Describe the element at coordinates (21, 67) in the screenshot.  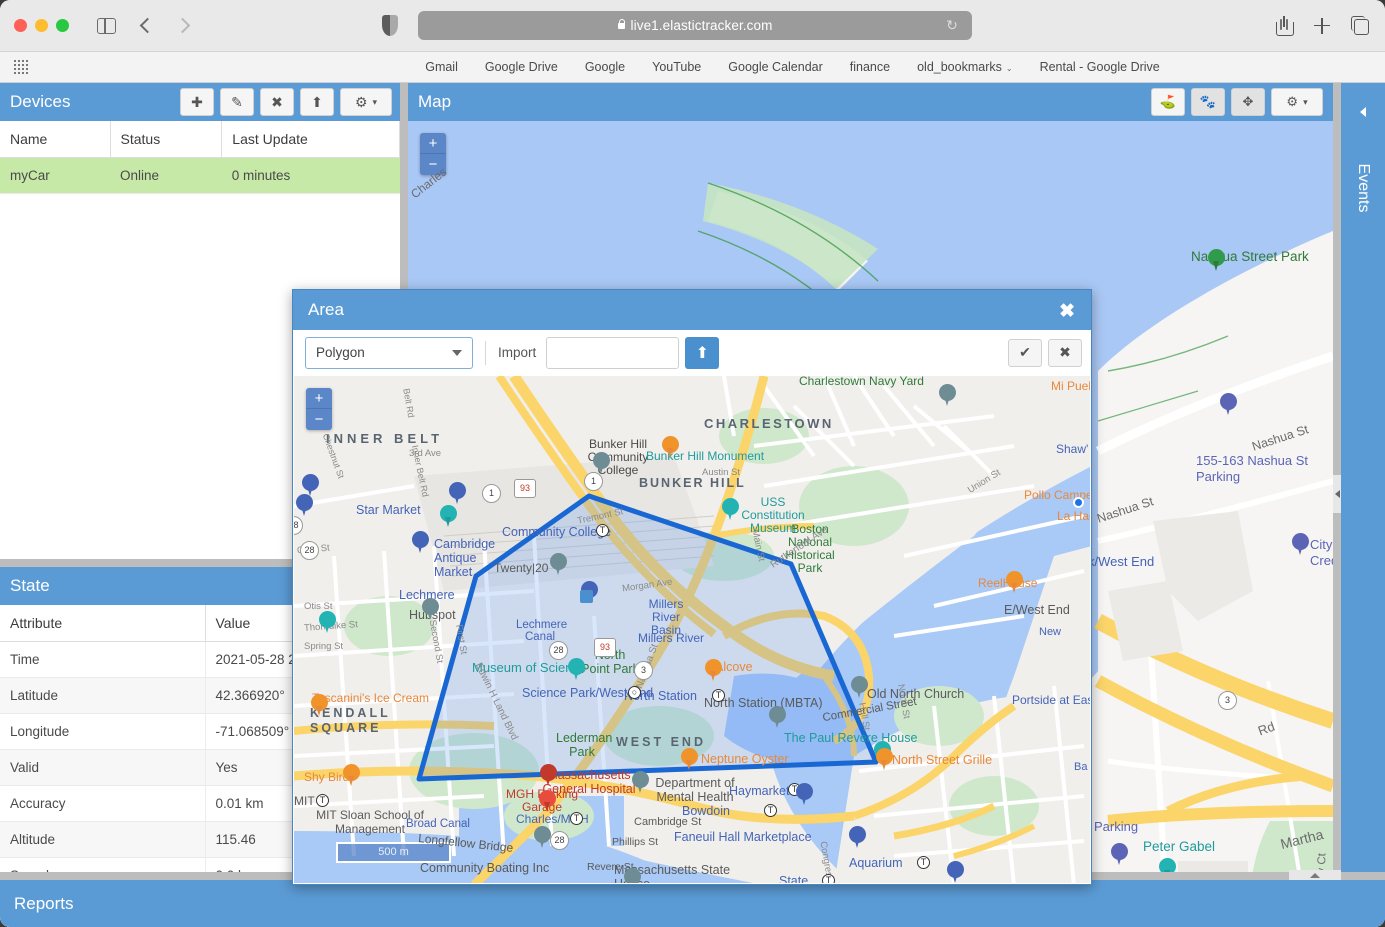
I see `apps-grid-icon` at that location.